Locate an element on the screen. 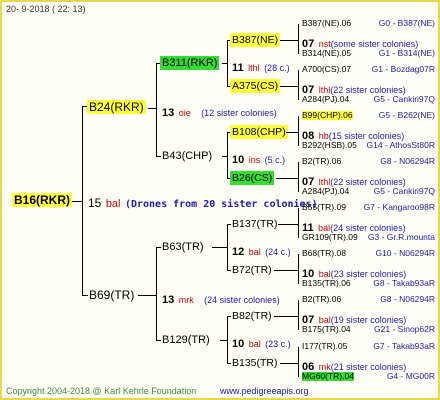  root-num: 15 is located at coordinates (95, 203).